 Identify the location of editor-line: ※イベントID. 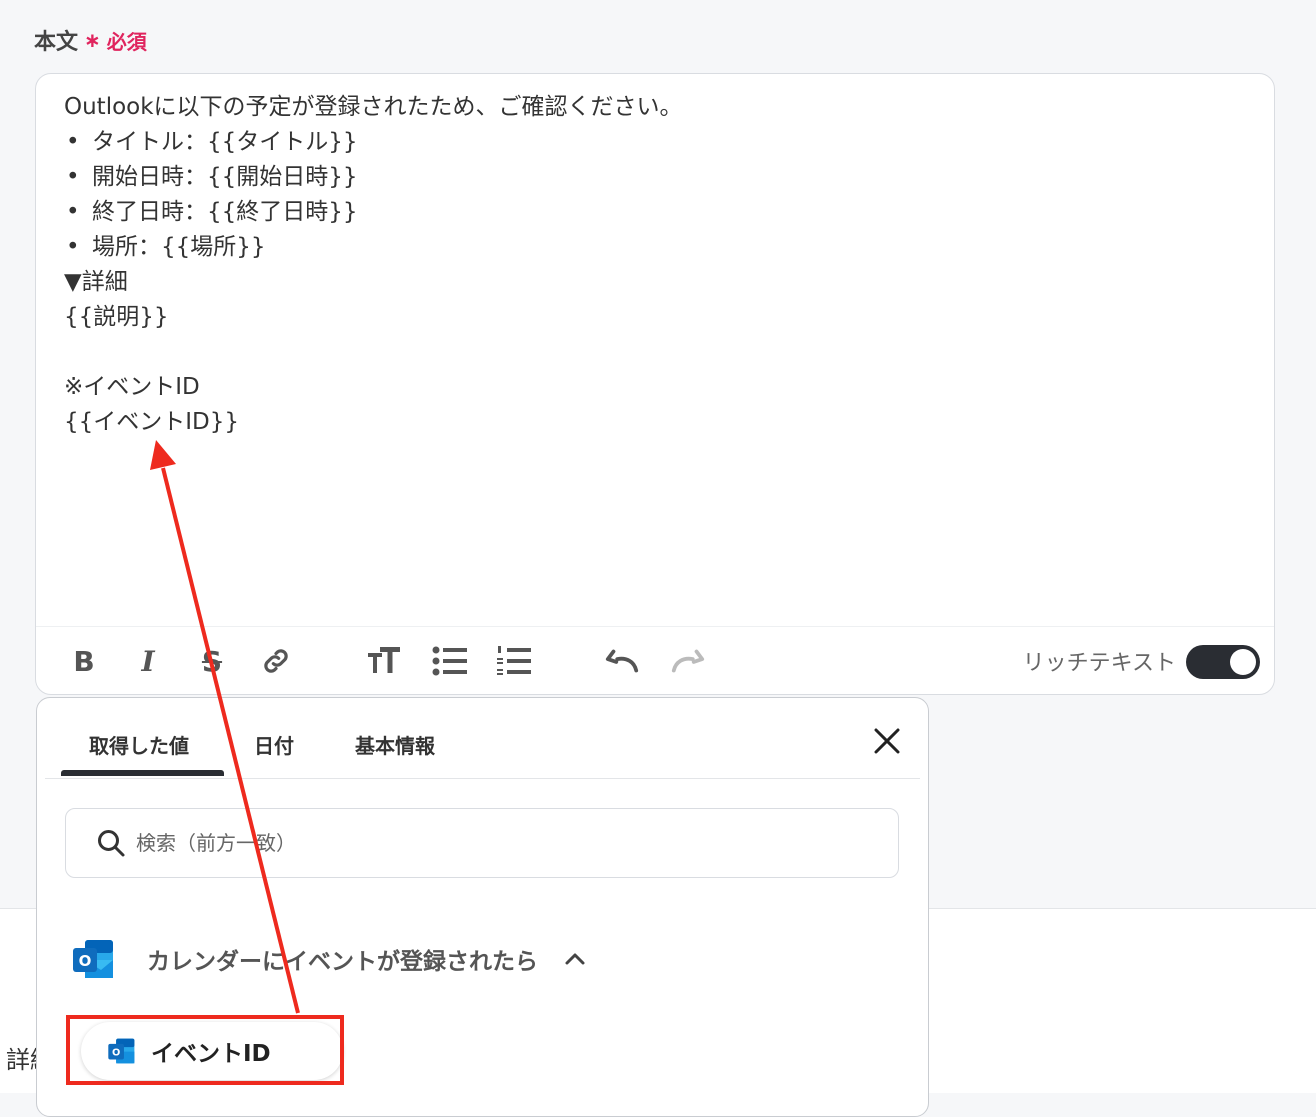
(132, 387).